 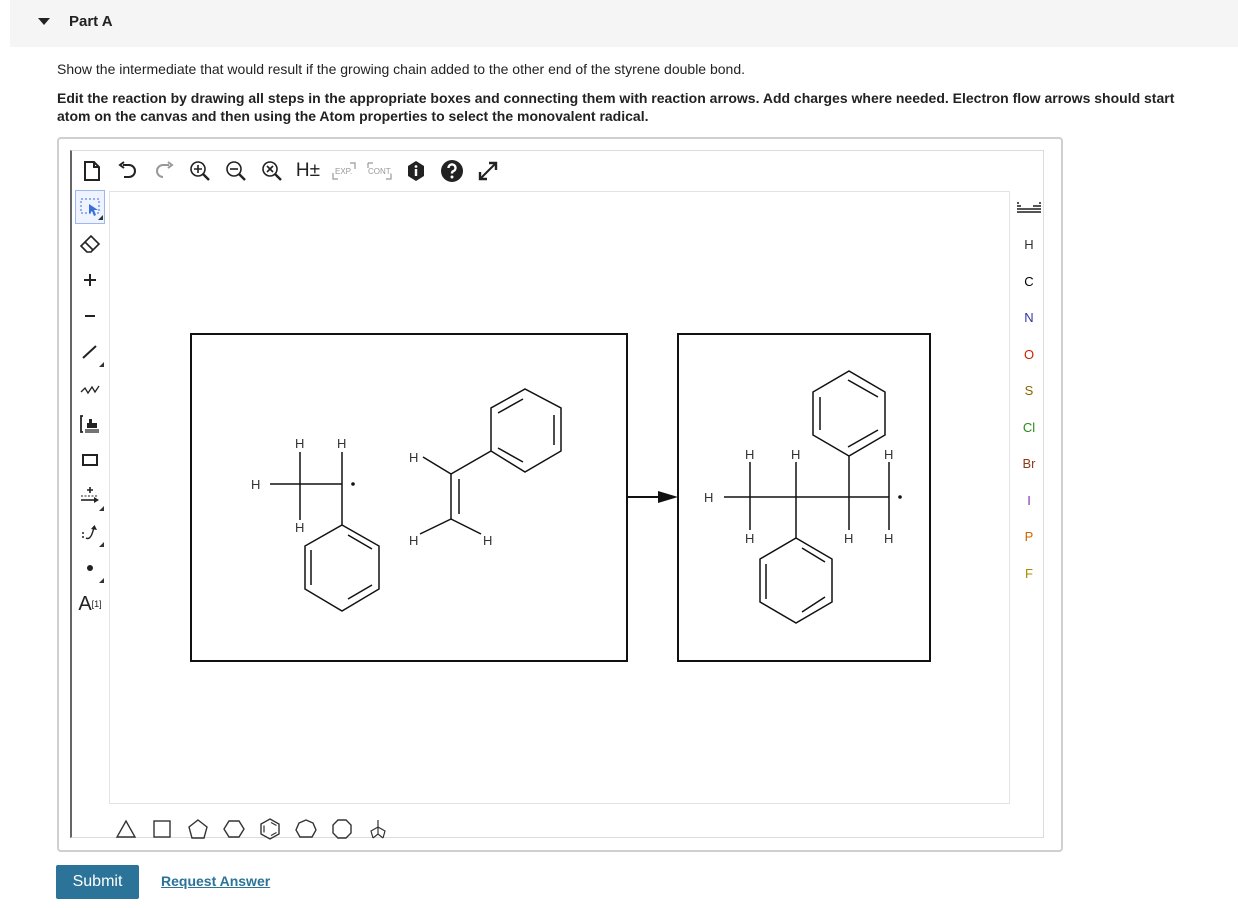 I want to click on element-button-n: N, so click(x=1029, y=318).